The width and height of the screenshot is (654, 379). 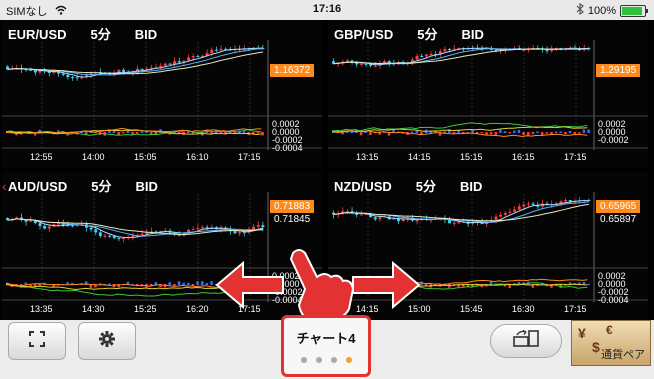 I want to click on chart-title: AUD/USD 5分 BID, so click(x=95, y=185).